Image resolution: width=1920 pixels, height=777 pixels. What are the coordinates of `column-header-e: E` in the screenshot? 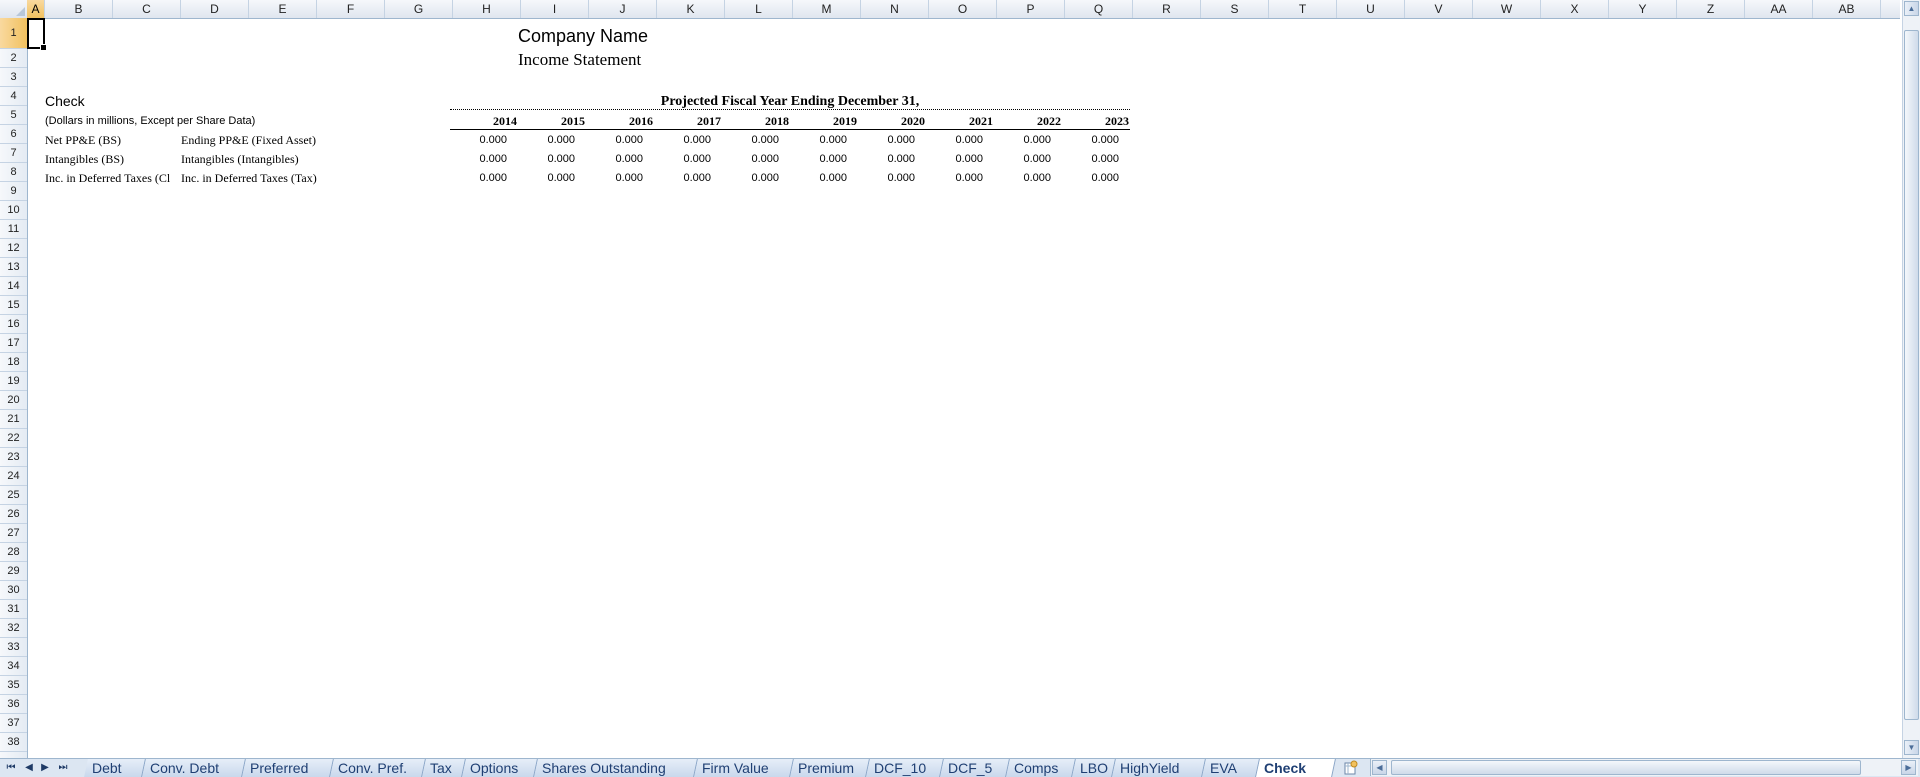 It's located at (283, 9).